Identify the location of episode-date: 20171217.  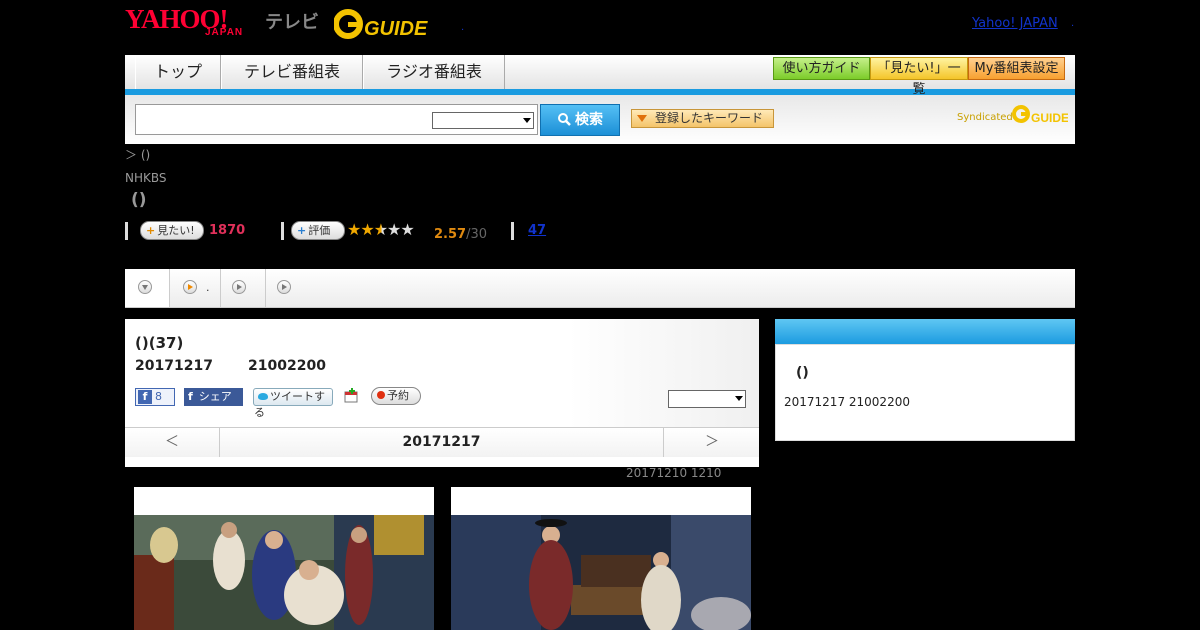
(174, 366).